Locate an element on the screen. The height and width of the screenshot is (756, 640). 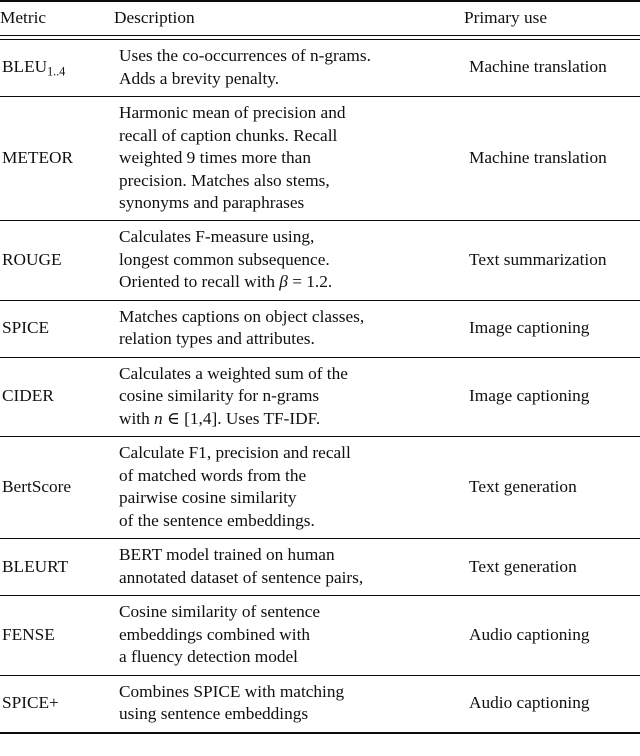
description-line: relation types and attributes. is located at coordinates (217, 339).